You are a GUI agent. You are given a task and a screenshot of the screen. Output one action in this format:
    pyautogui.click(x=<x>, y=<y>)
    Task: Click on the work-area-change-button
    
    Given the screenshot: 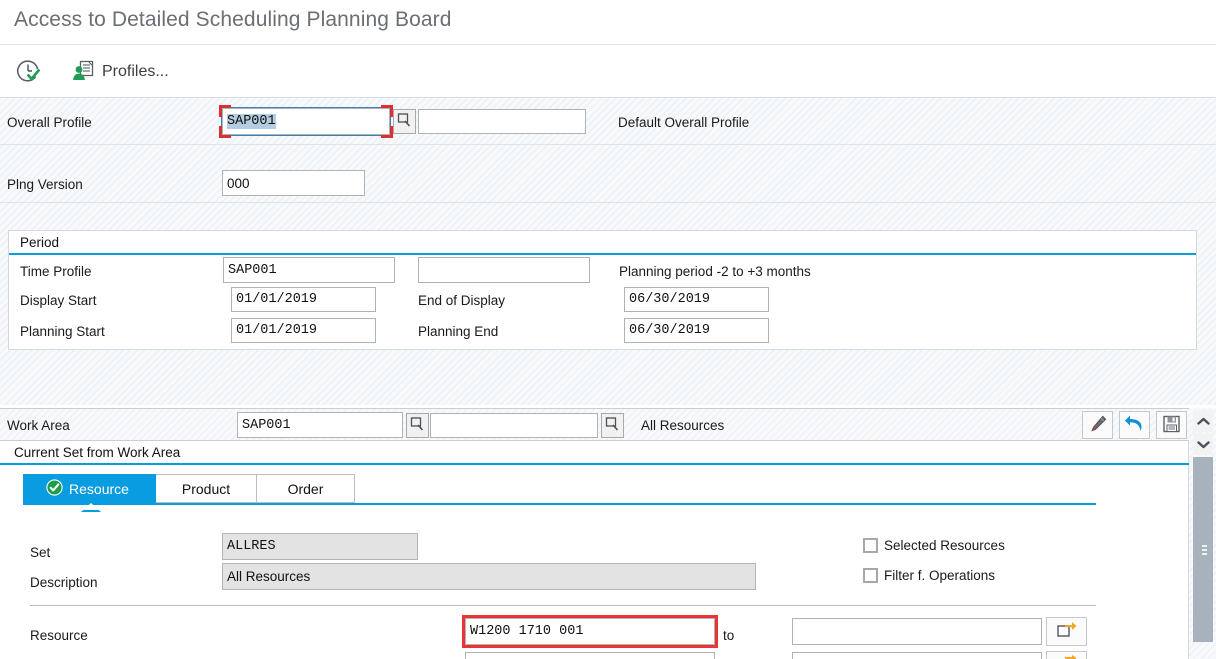 What is the action you would take?
    pyautogui.click(x=1097, y=425)
    